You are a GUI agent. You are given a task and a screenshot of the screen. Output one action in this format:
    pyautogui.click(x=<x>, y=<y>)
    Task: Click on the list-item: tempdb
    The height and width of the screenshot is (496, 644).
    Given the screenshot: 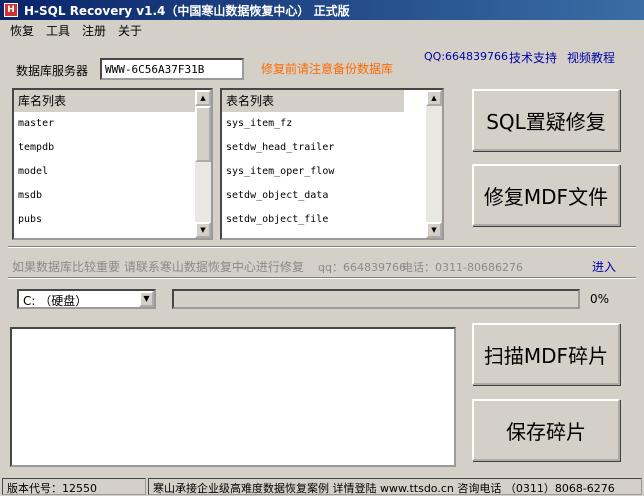 What is the action you would take?
    pyautogui.click(x=112, y=148)
    